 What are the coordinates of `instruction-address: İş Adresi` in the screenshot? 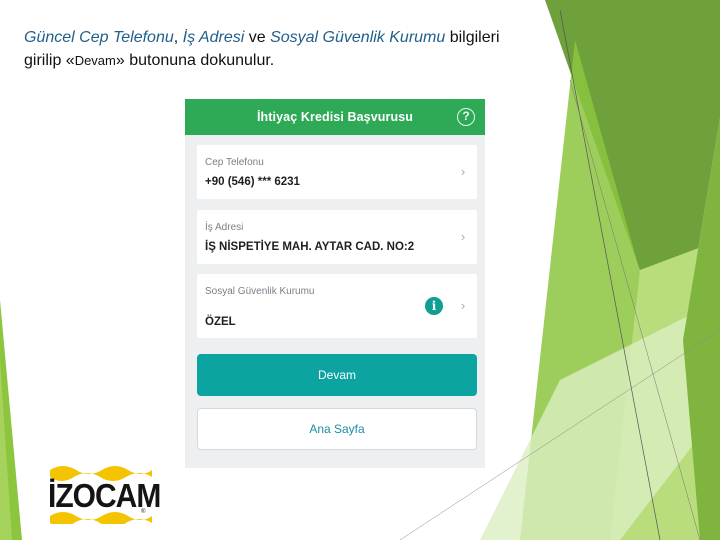 It's located at (213, 37).